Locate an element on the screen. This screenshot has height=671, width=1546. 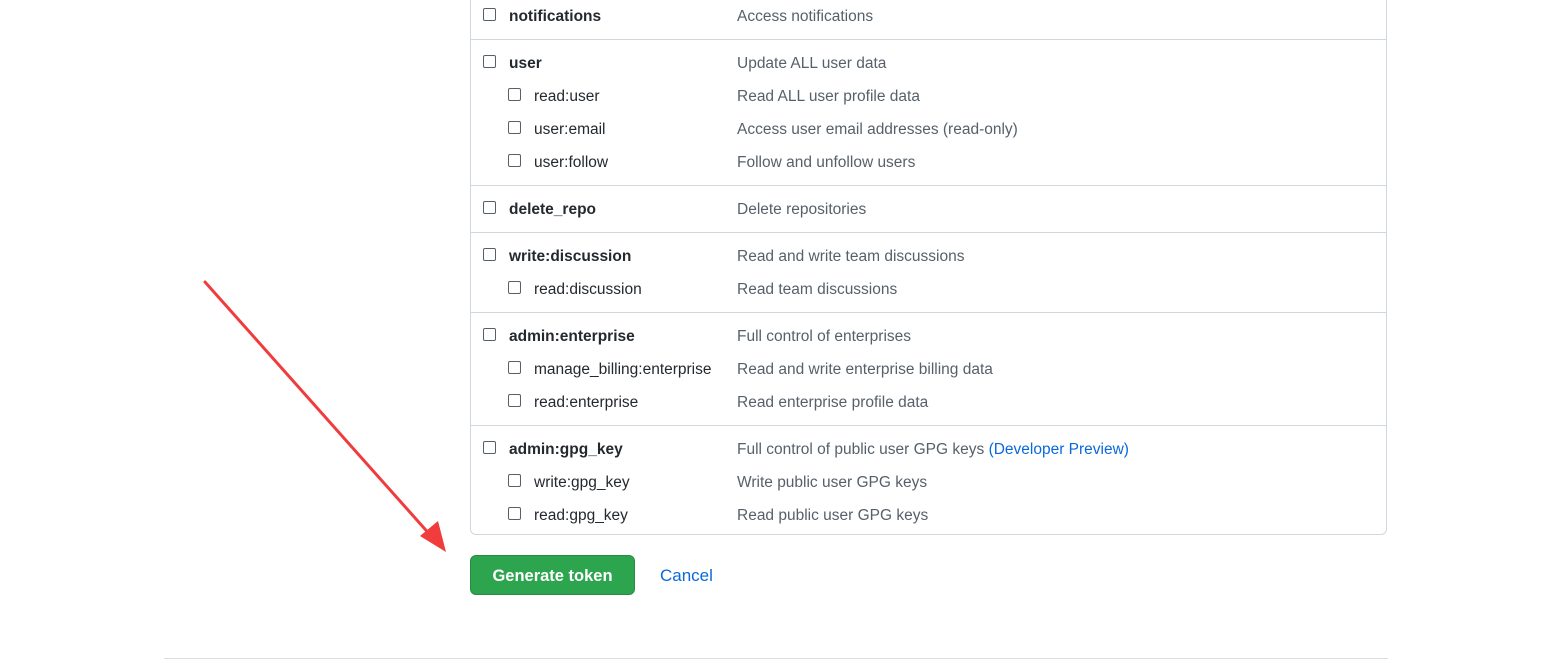
subscope-row: user:follow Follow and unfollow users is located at coordinates (928, 162).